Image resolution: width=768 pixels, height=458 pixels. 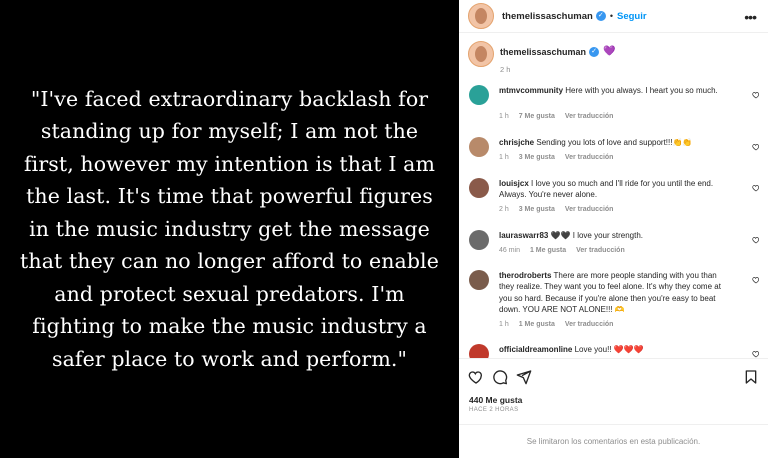 What do you see at coordinates (505, 69) in the screenshot?
I see `caption-time: 2 h` at bounding box center [505, 69].